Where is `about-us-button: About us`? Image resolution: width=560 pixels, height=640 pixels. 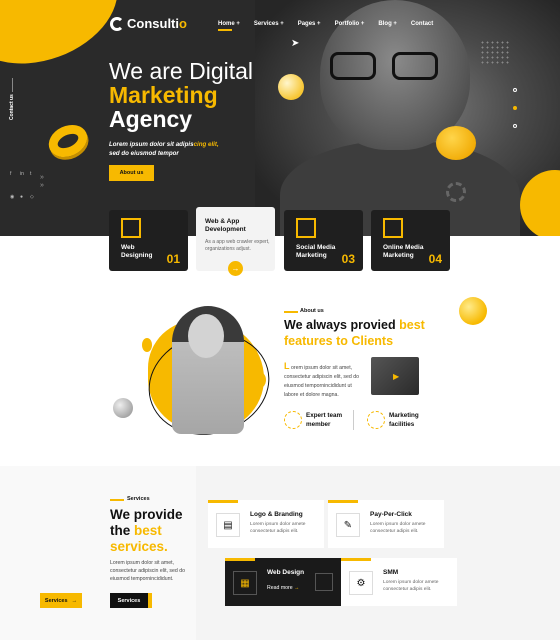
about-us-button: About us is located at coordinates (131, 173).